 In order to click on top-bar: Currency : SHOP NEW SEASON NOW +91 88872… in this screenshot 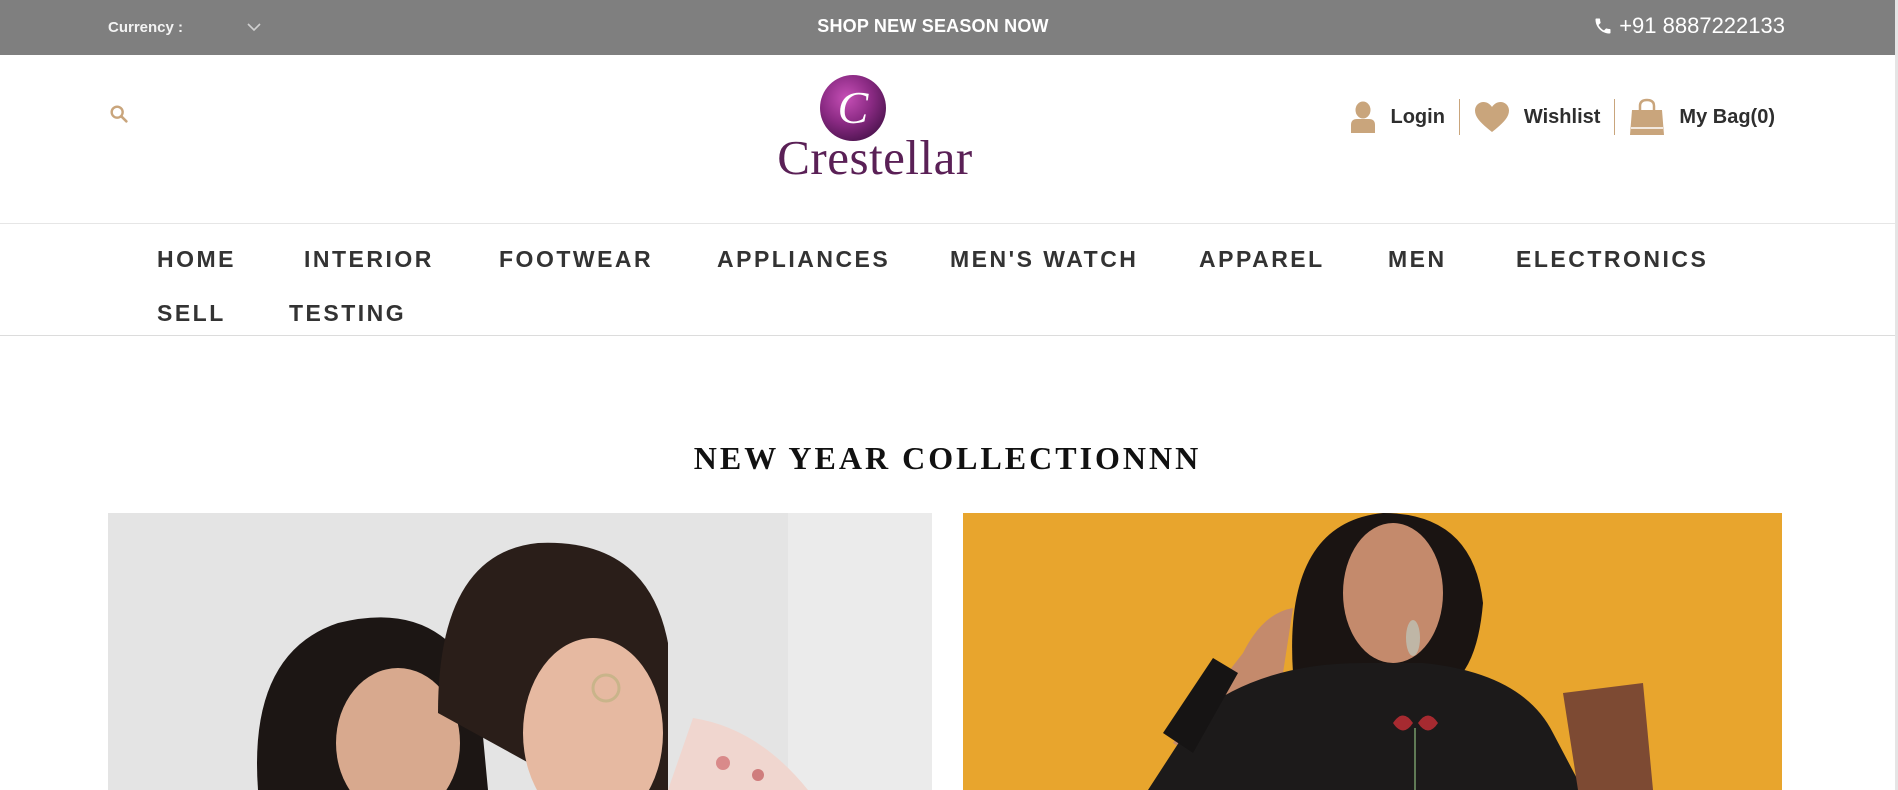, I will do `click(947, 27)`.